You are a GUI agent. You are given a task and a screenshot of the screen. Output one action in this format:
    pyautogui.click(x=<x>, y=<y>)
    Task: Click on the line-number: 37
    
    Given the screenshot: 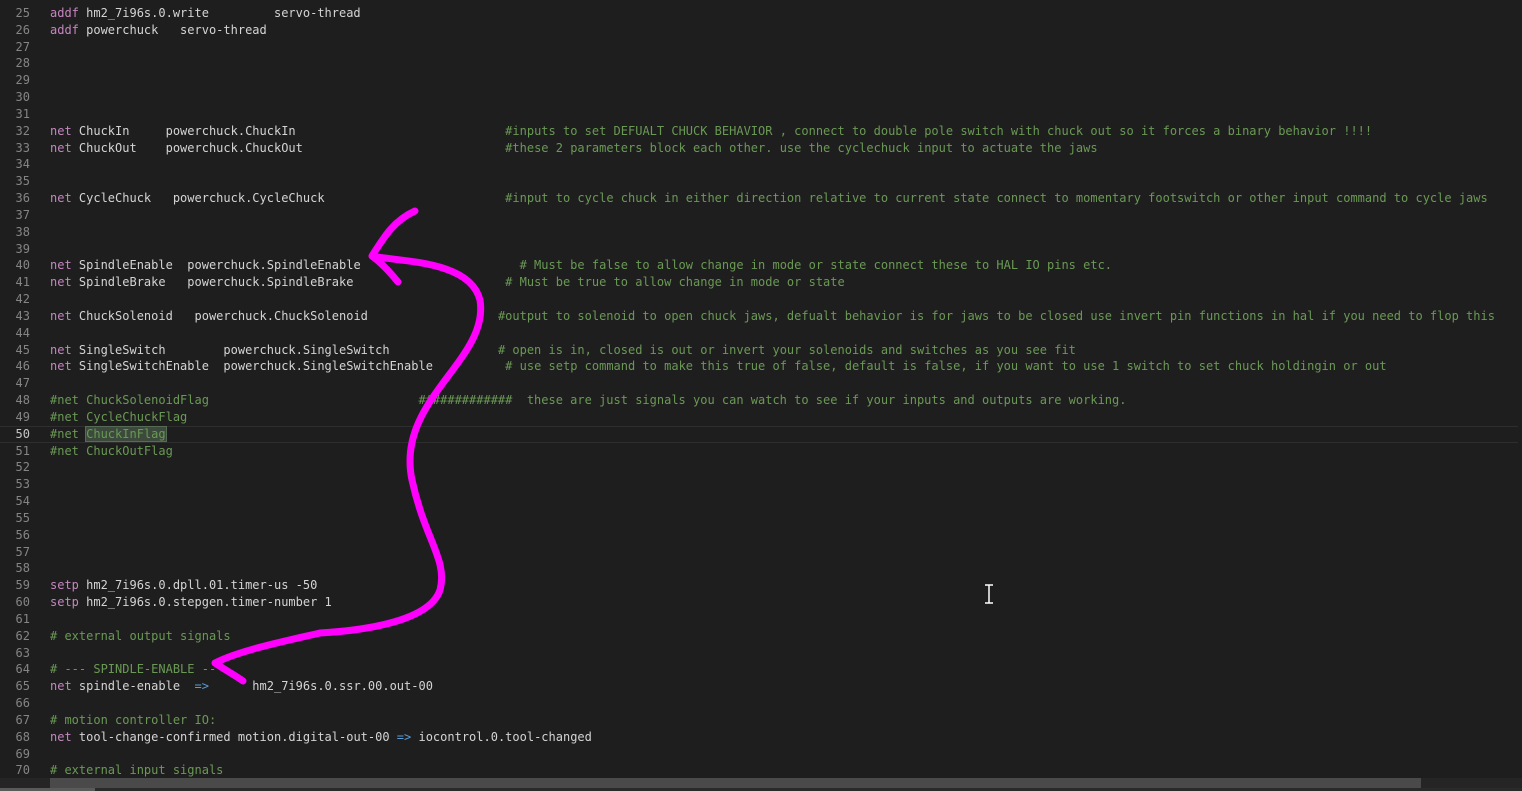 What is the action you would take?
    pyautogui.click(x=22, y=214)
    